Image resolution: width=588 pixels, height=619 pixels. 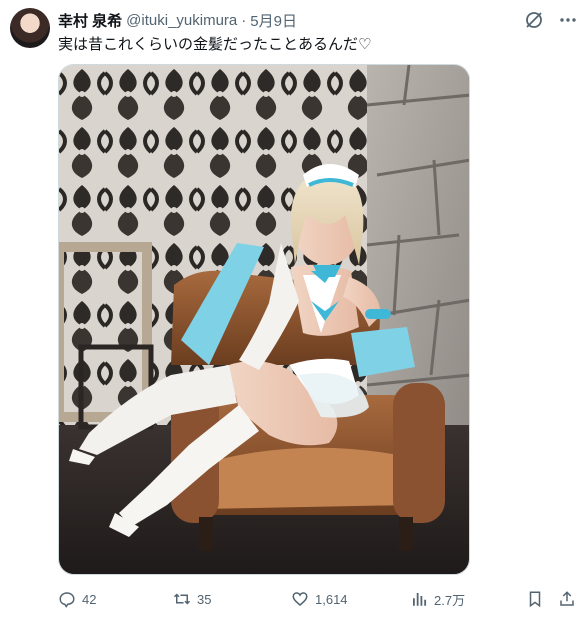 I want to click on bookmark-icon, so click(x=535, y=599).